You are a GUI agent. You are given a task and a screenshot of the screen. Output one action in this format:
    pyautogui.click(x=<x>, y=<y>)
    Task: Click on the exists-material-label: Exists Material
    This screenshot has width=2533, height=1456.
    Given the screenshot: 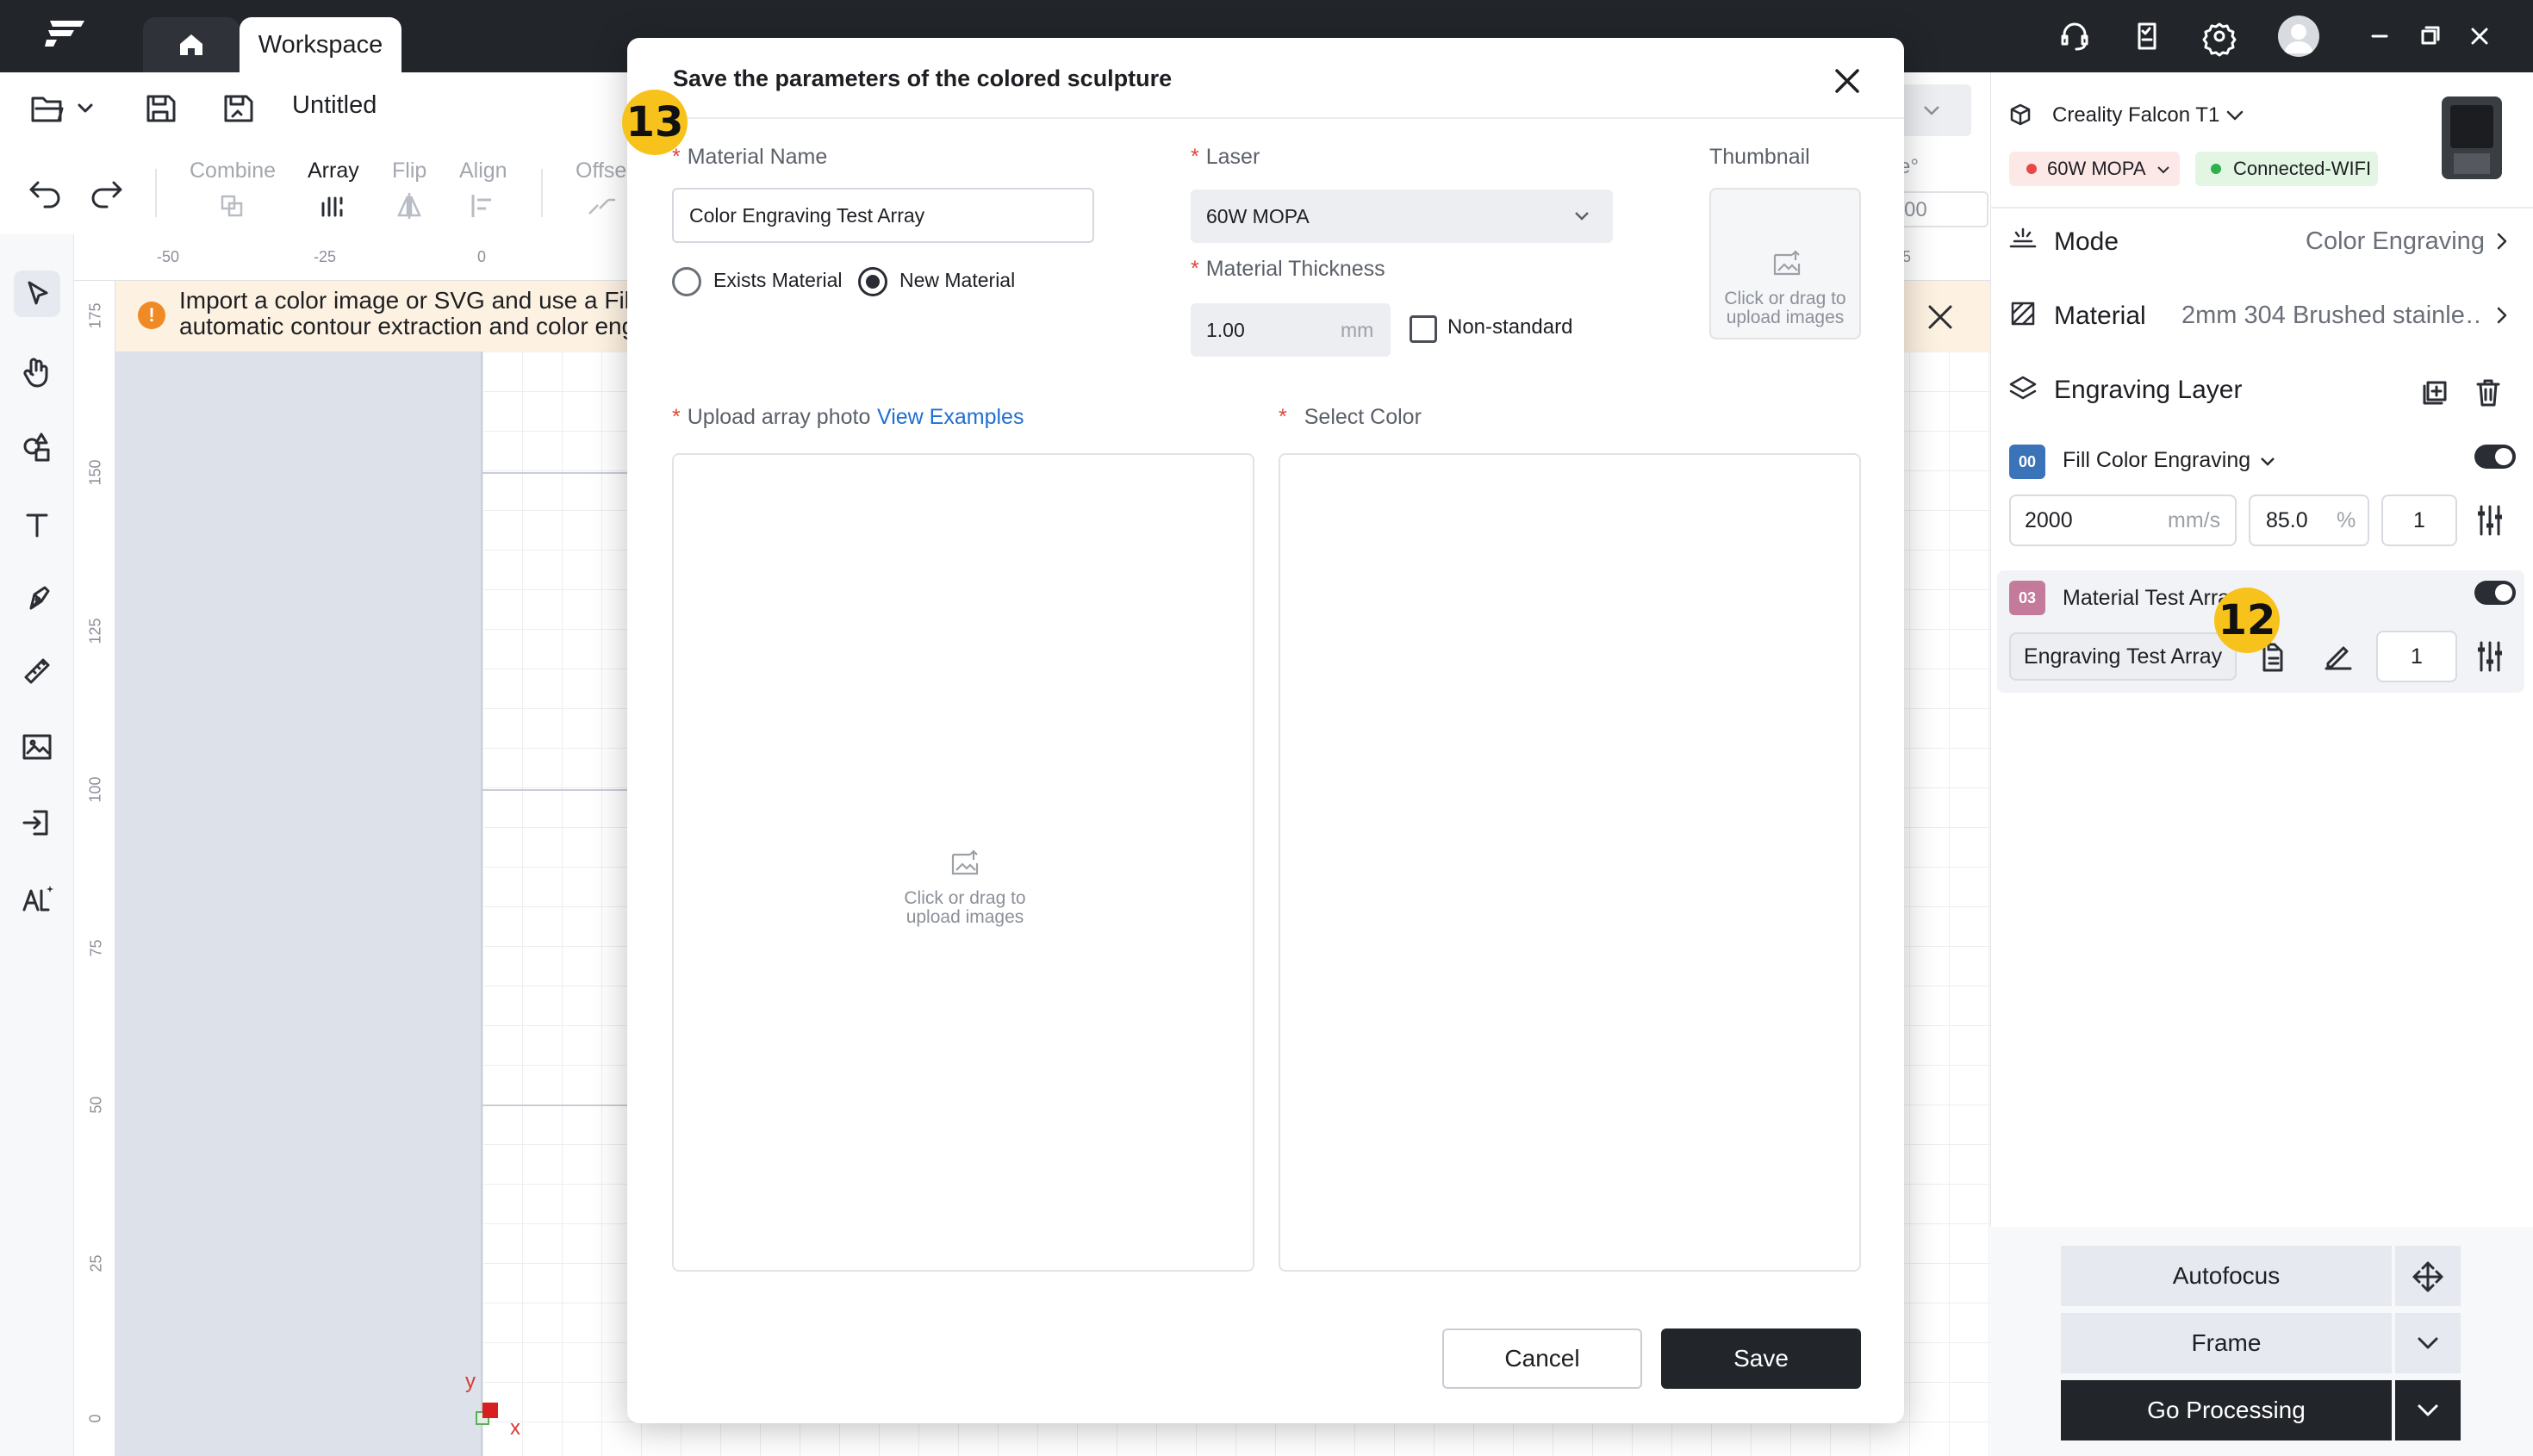 What is the action you would take?
    pyautogui.click(x=778, y=281)
    